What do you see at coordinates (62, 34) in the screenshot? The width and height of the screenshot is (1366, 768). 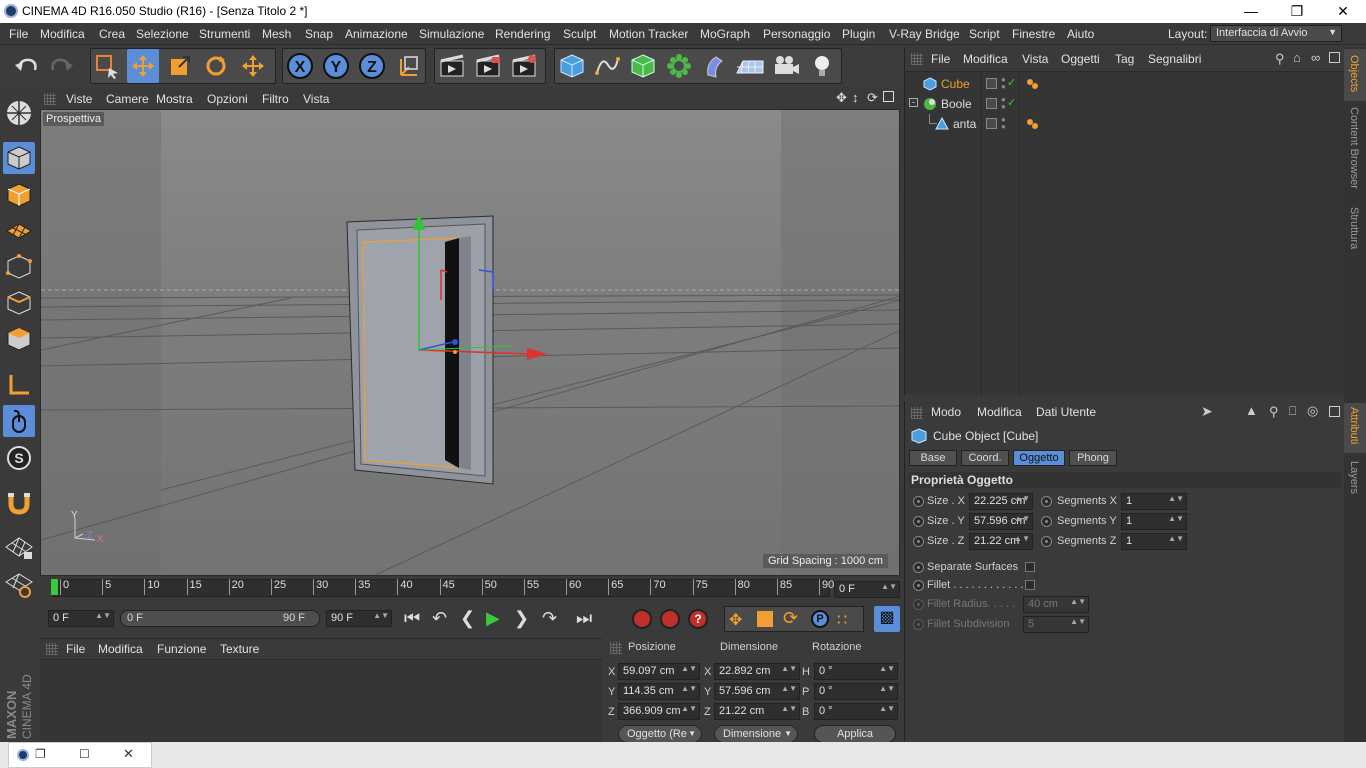 I see `menu-modifica: Modifica` at bounding box center [62, 34].